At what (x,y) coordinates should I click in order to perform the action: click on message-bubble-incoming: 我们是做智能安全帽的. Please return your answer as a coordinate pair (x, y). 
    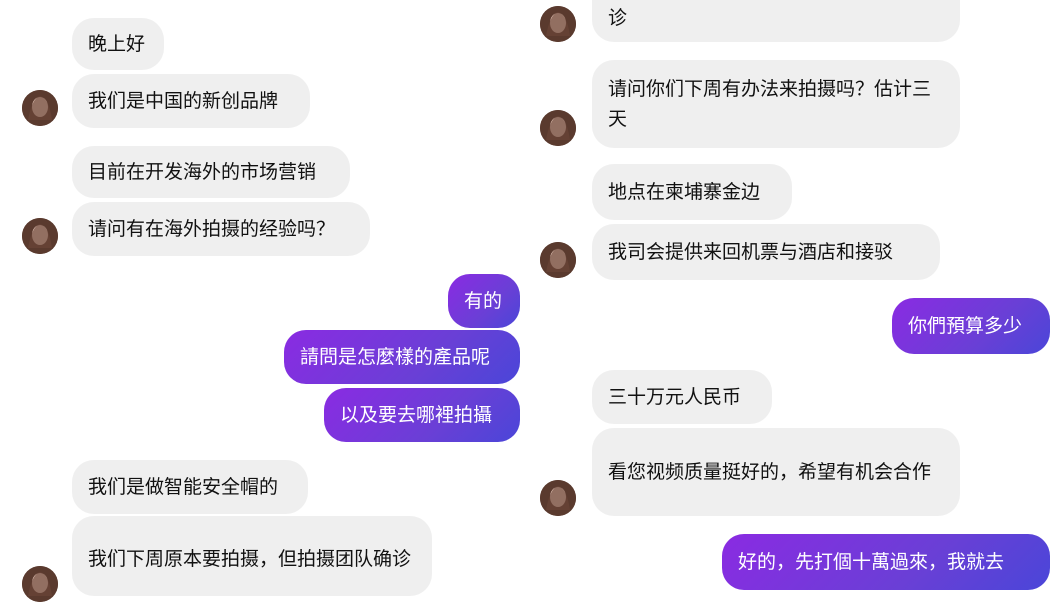
    Looking at the image, I should click on (190, 487).